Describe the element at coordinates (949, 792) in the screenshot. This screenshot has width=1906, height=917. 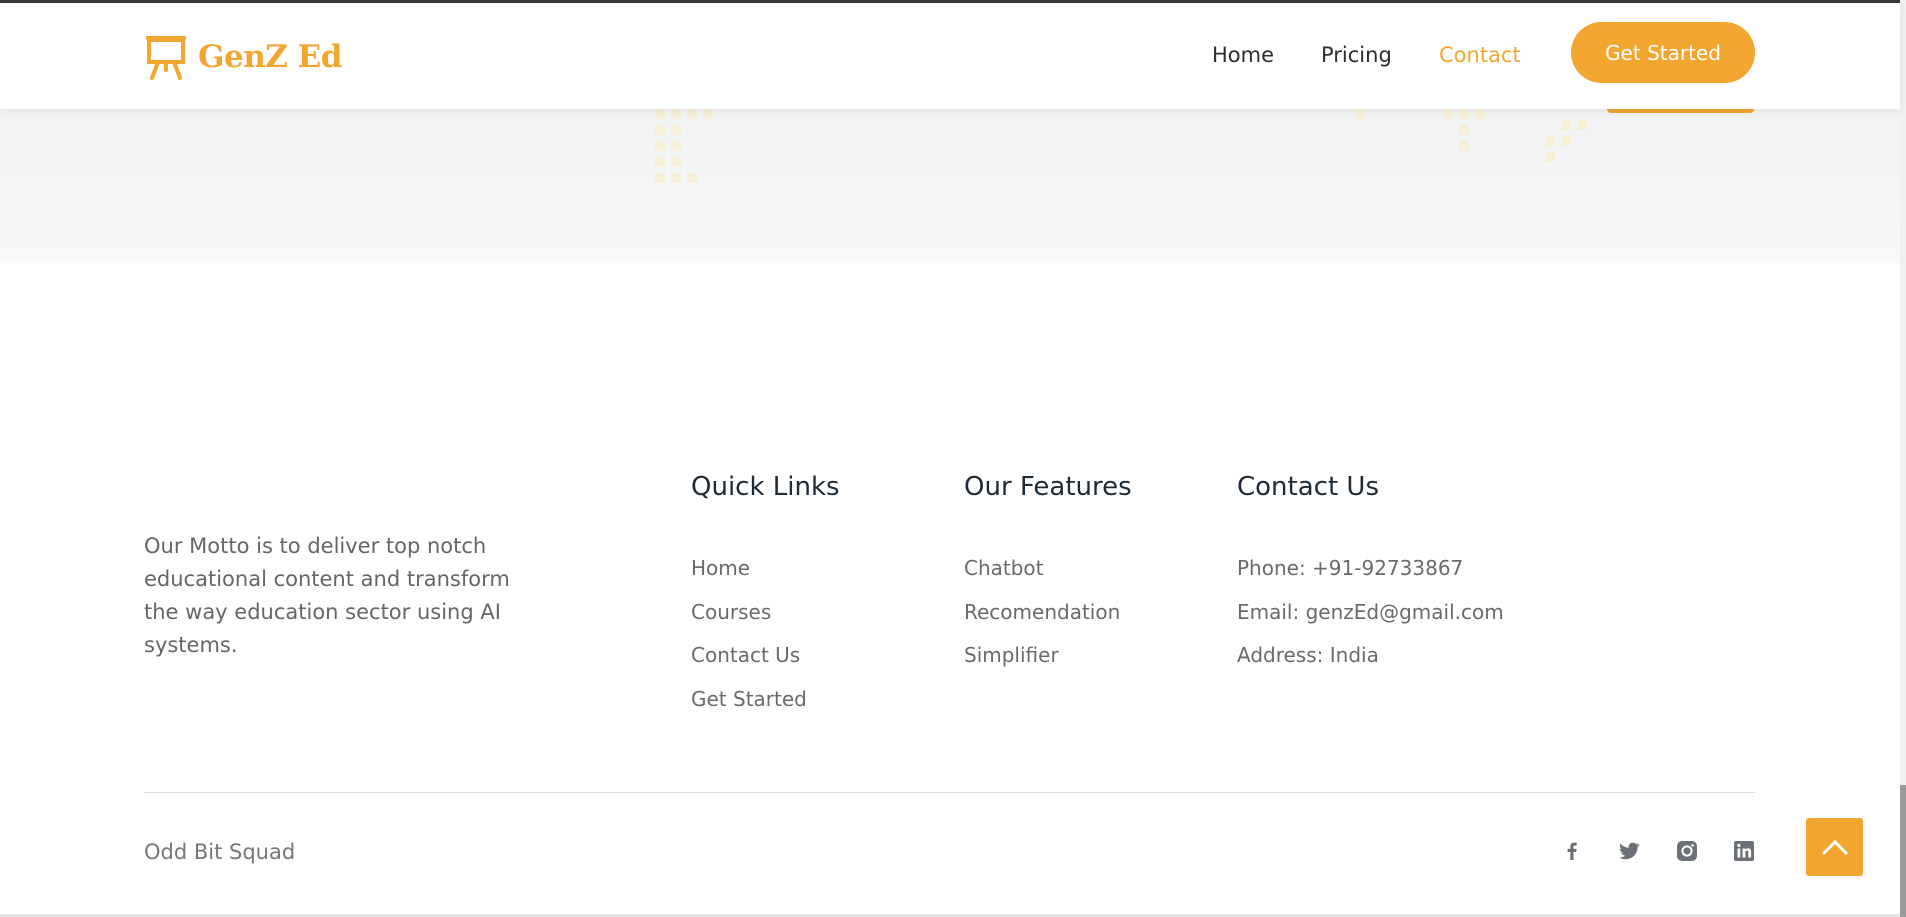
I see `footer-divider` at that location.